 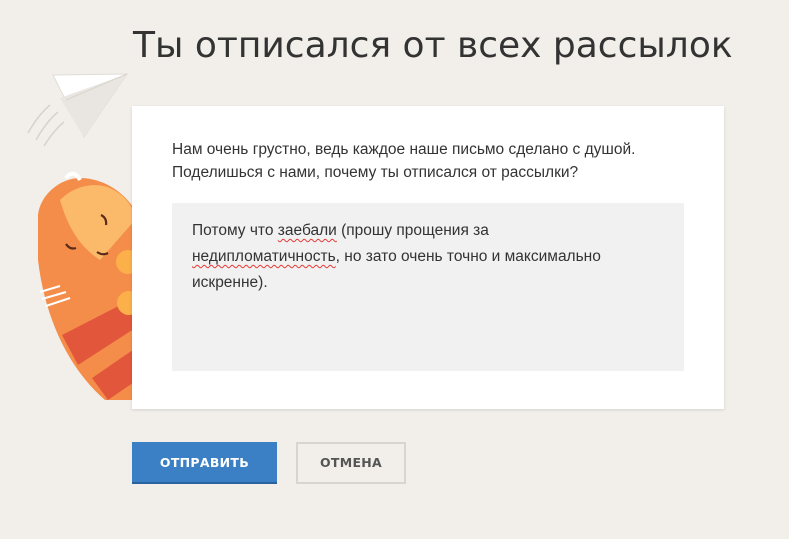 What do you see at coordinates (77, 110) in the screenshot?
I see `paper-plane-icon` at bounding box center [77, 110].